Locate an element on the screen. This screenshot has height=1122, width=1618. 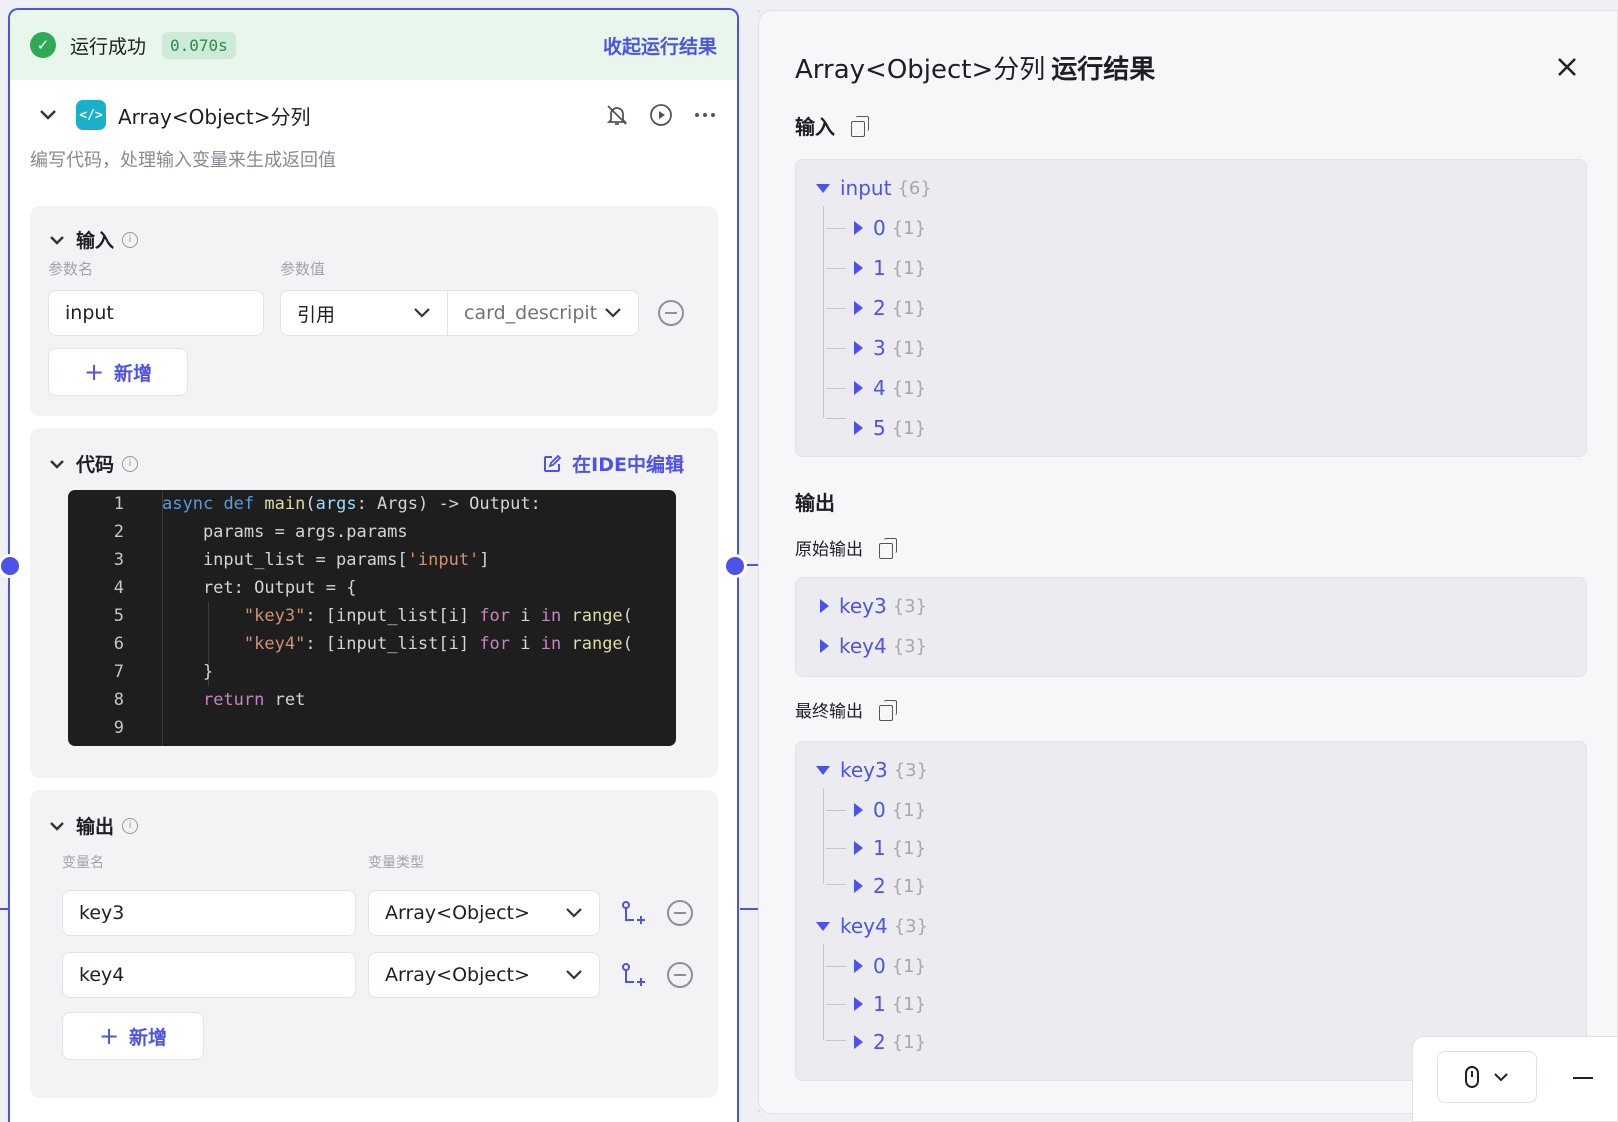
code-line: 1 async def main(args: Args) -> Output: is located at coordinates (327, 504).